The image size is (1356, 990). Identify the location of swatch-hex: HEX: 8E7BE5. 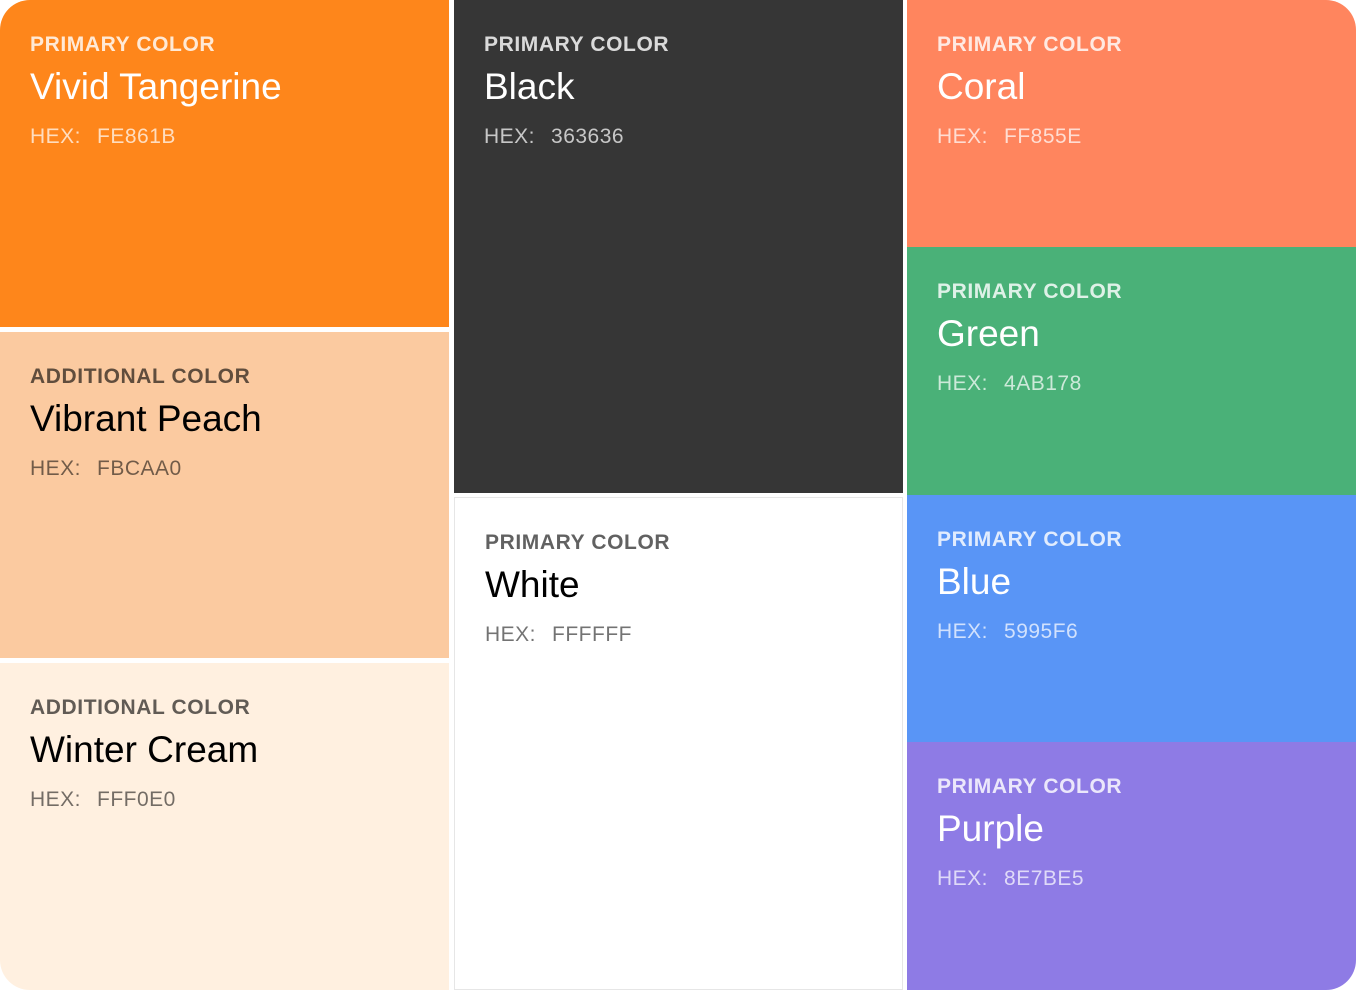
(1131, 879).